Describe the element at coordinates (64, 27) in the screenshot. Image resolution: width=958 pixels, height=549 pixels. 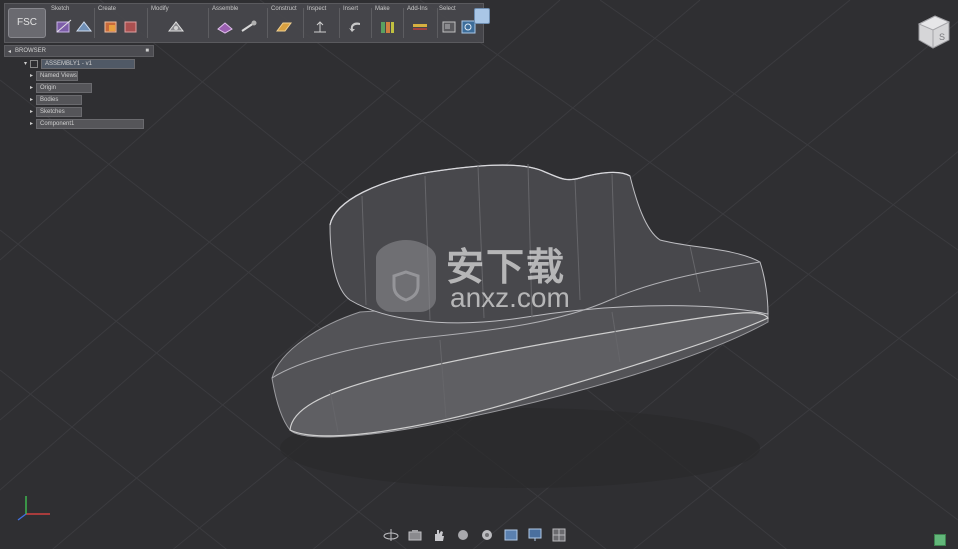
I see `sketch-icon` at that location.